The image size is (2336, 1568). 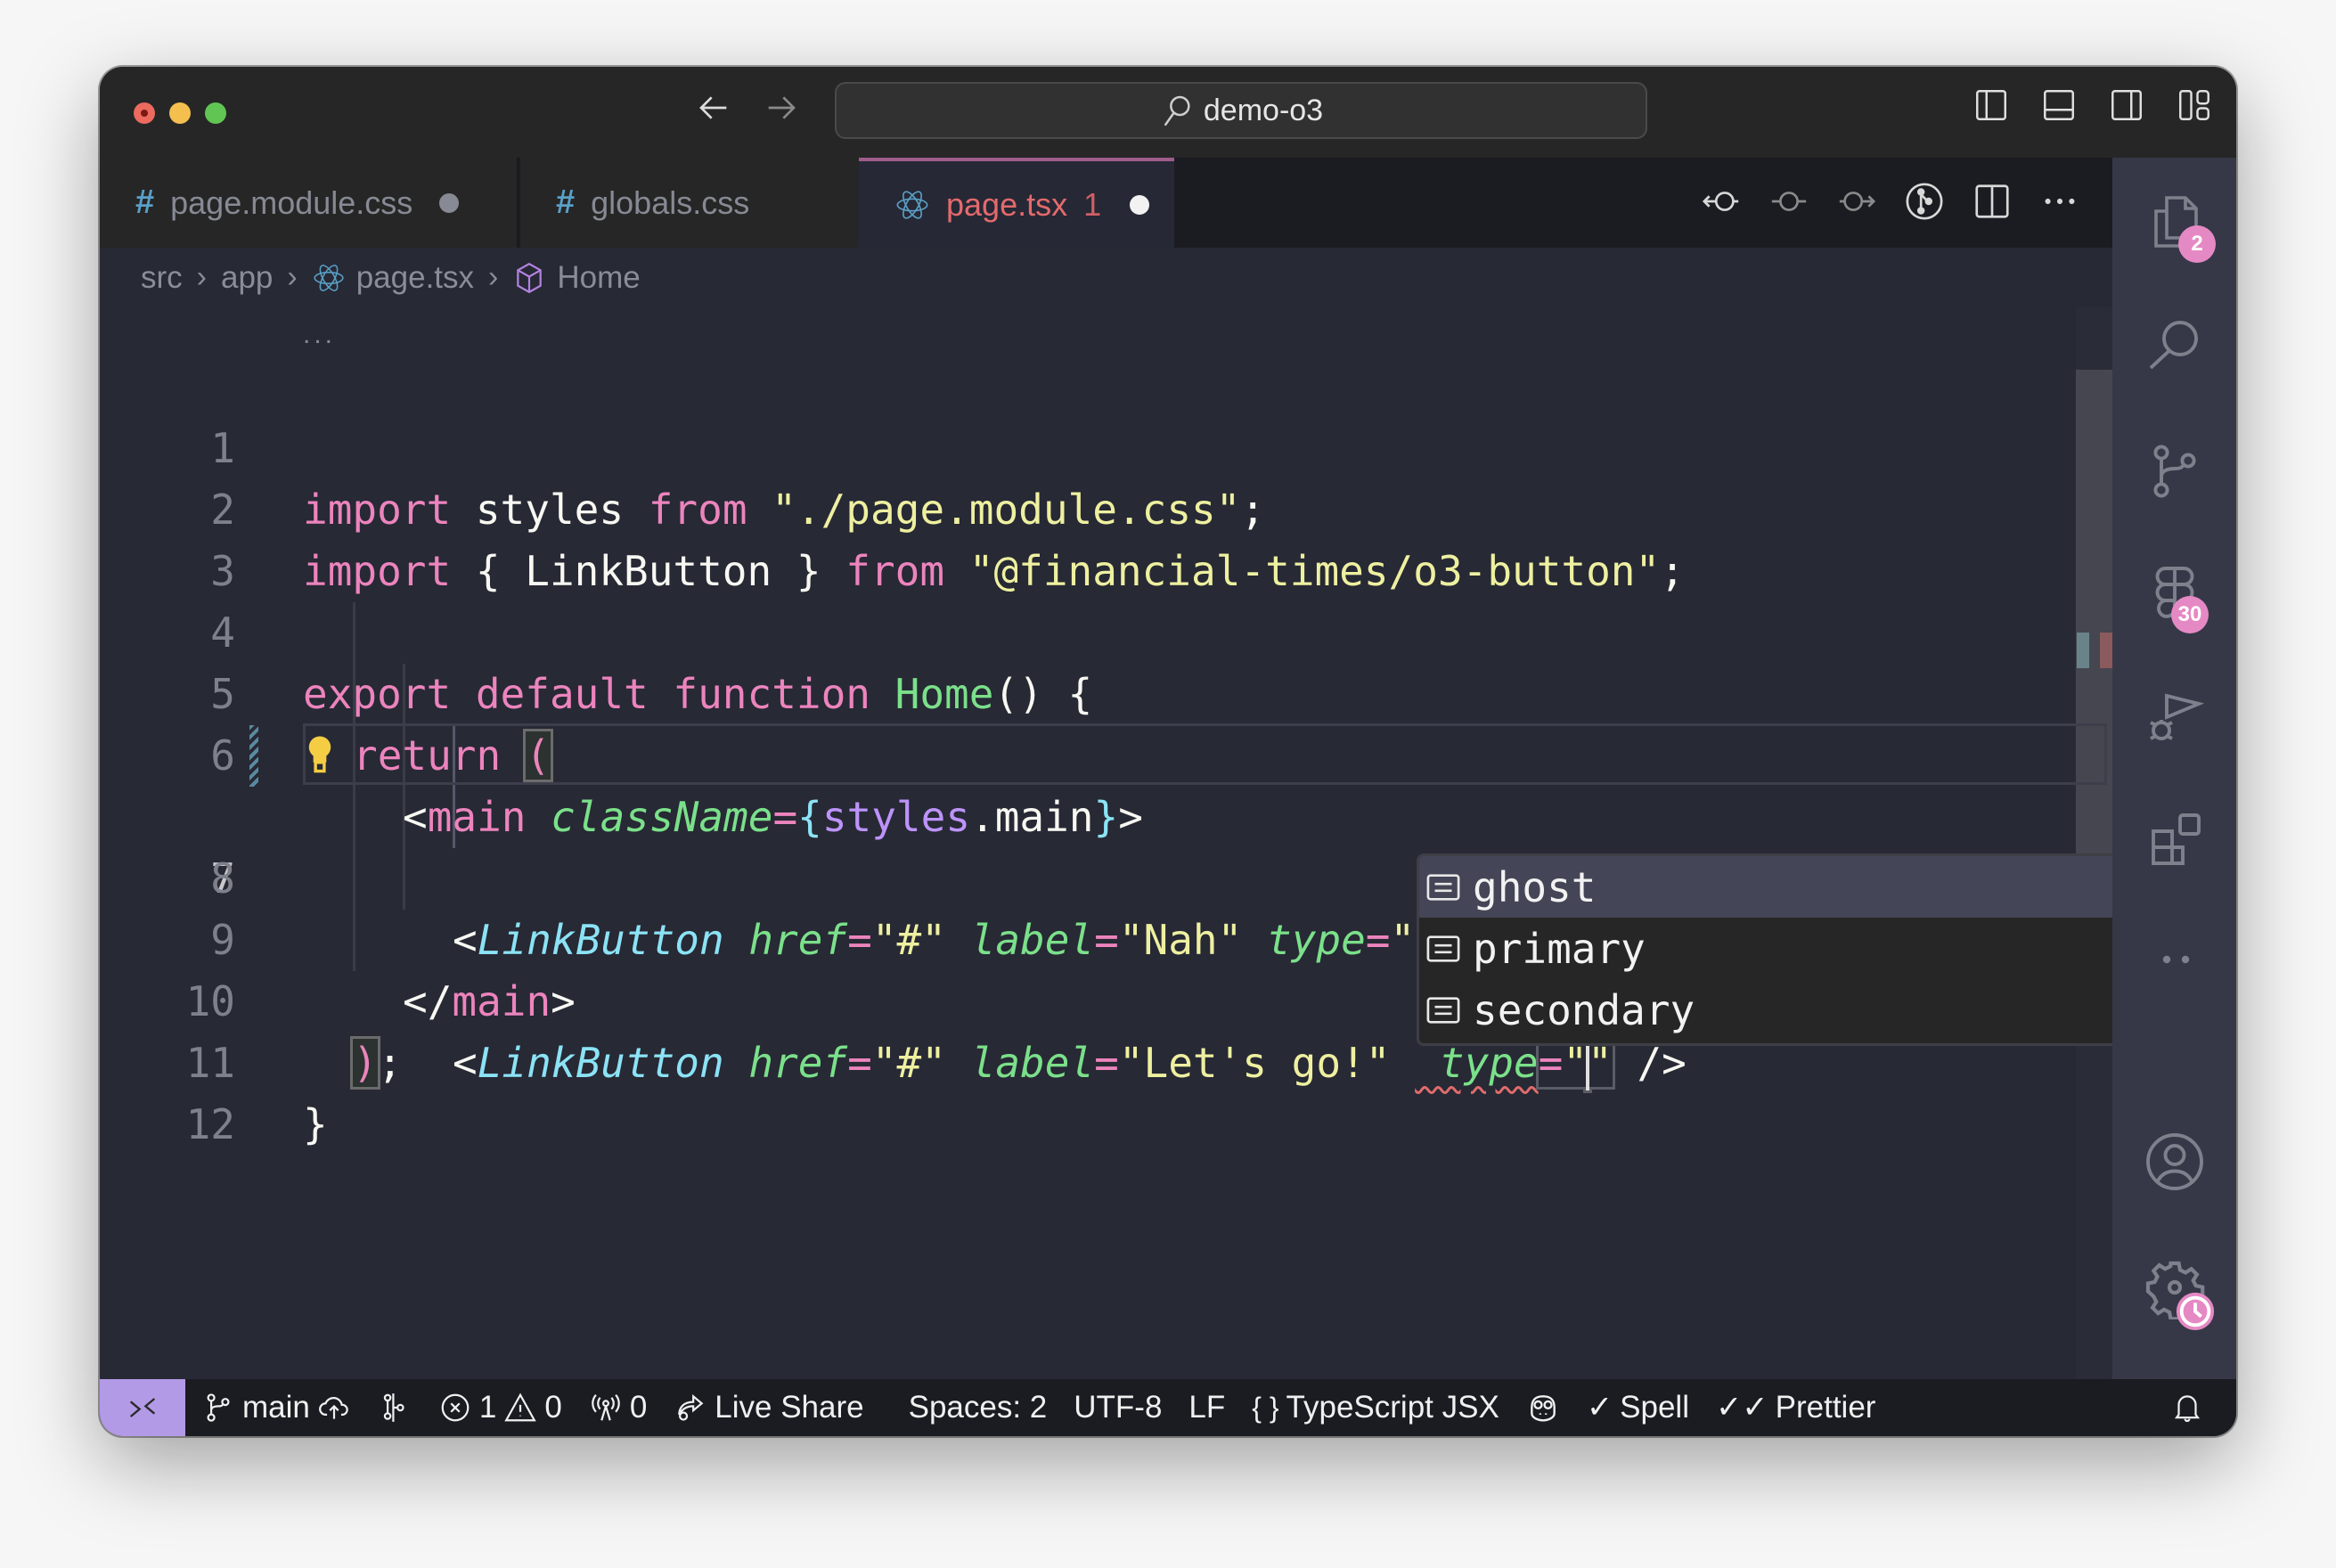 I want to click on remote-explorer-icon, so click(x=2176, y=839).